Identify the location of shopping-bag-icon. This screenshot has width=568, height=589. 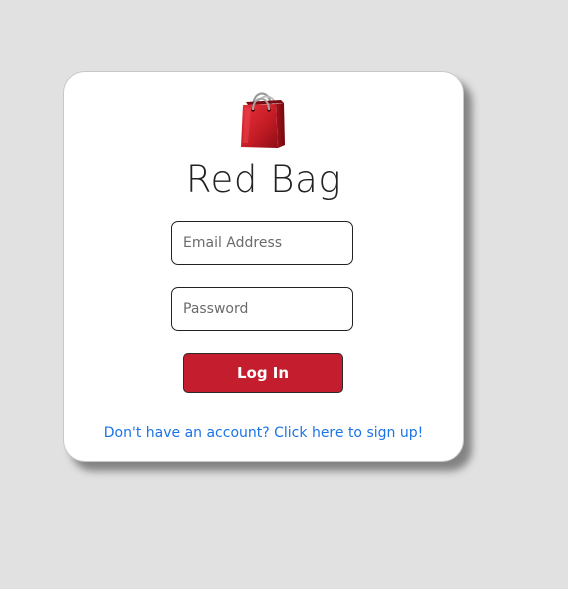
(263, 120).